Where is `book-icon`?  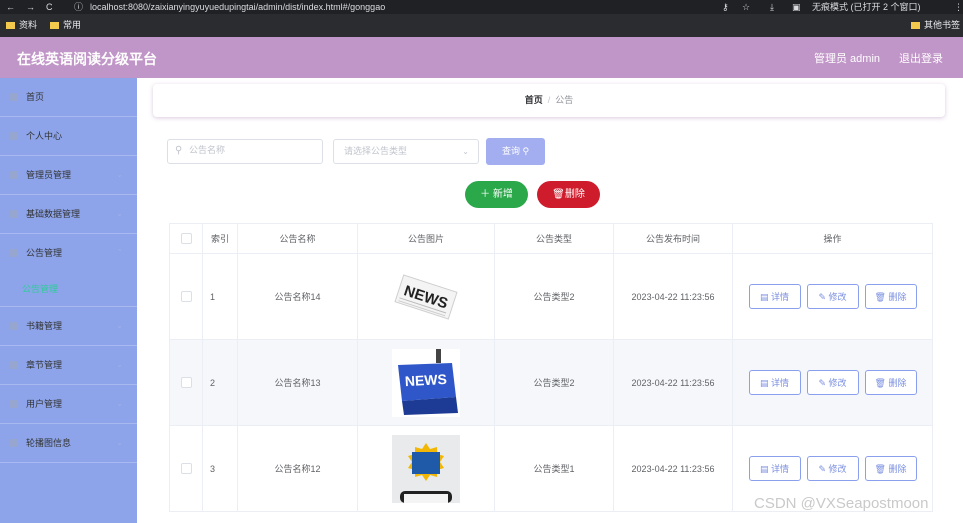
book-icon is located at coordinates (14, 326).